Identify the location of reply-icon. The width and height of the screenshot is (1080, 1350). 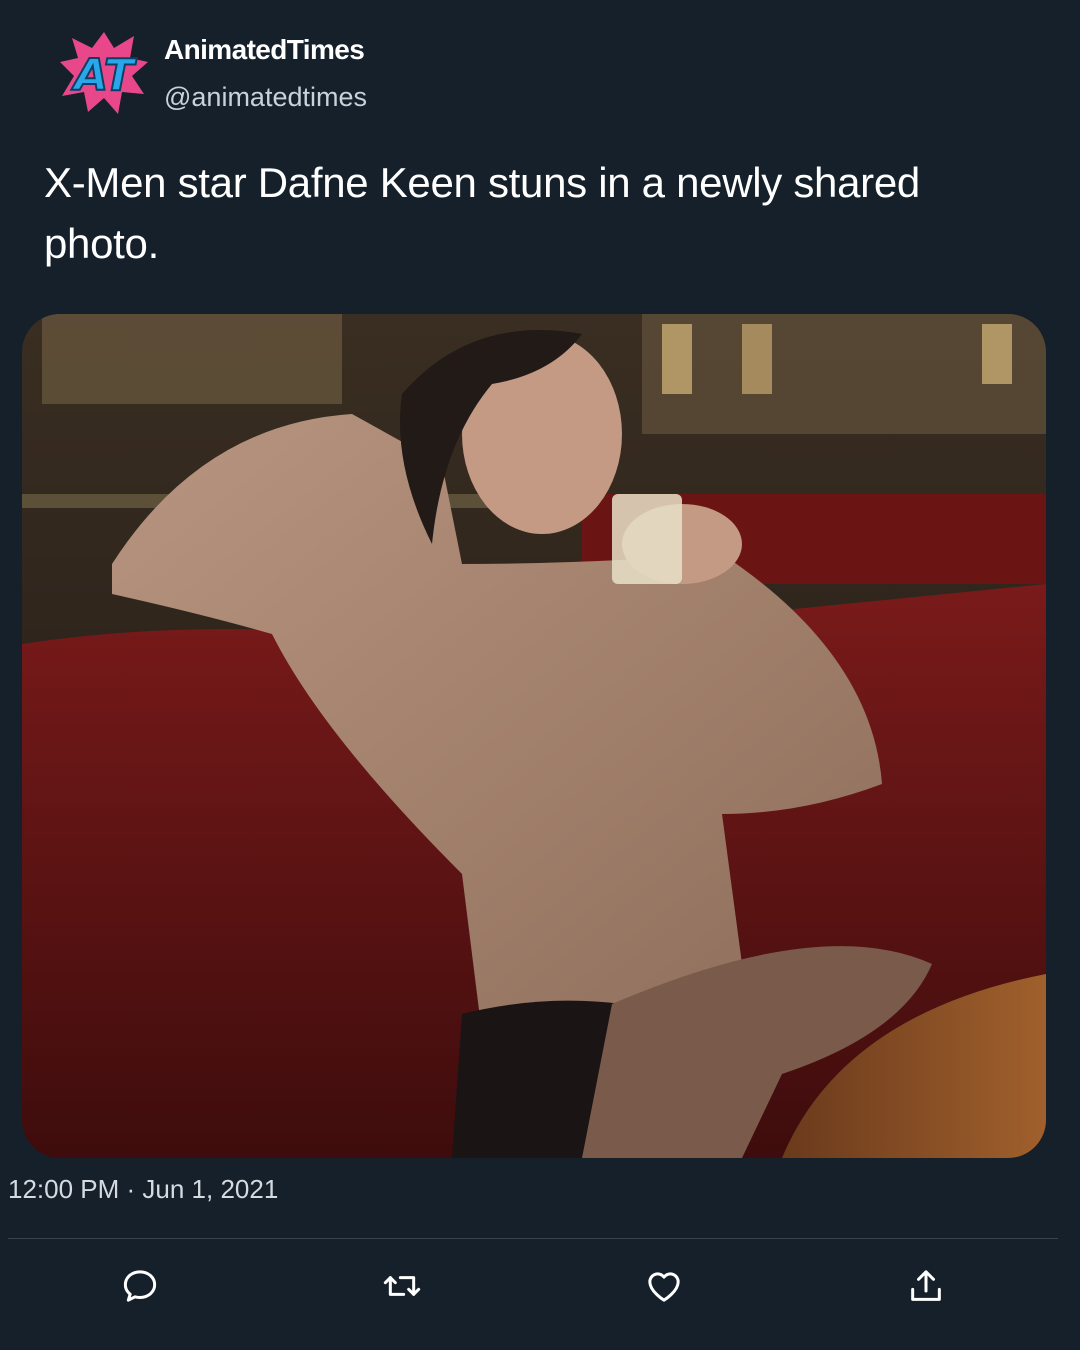
(140, 1286).